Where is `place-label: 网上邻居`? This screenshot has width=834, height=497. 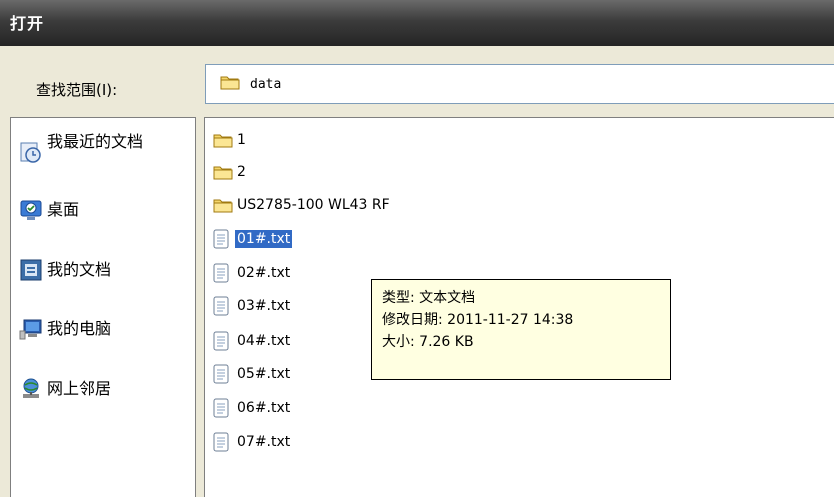
place-label: 网上邻居 is located at coordinates (79, 388).